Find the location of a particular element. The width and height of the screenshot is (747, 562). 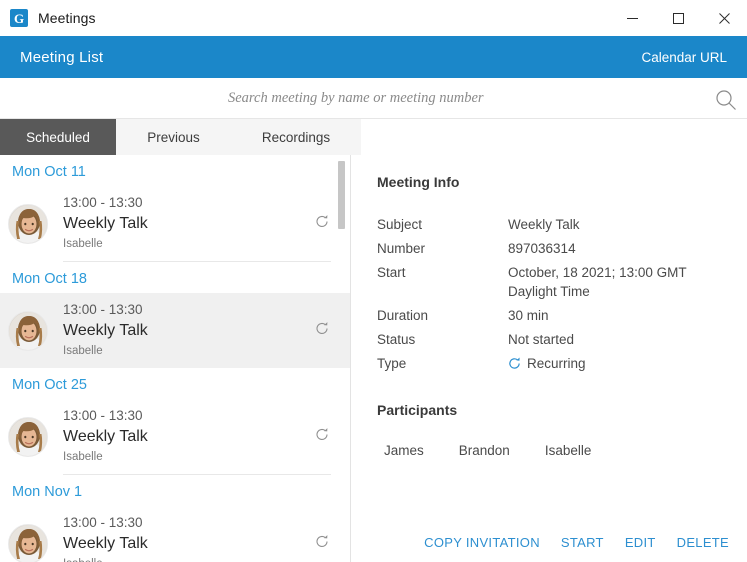

tab-previous-label: Previous is located at coordinates (173, 137).